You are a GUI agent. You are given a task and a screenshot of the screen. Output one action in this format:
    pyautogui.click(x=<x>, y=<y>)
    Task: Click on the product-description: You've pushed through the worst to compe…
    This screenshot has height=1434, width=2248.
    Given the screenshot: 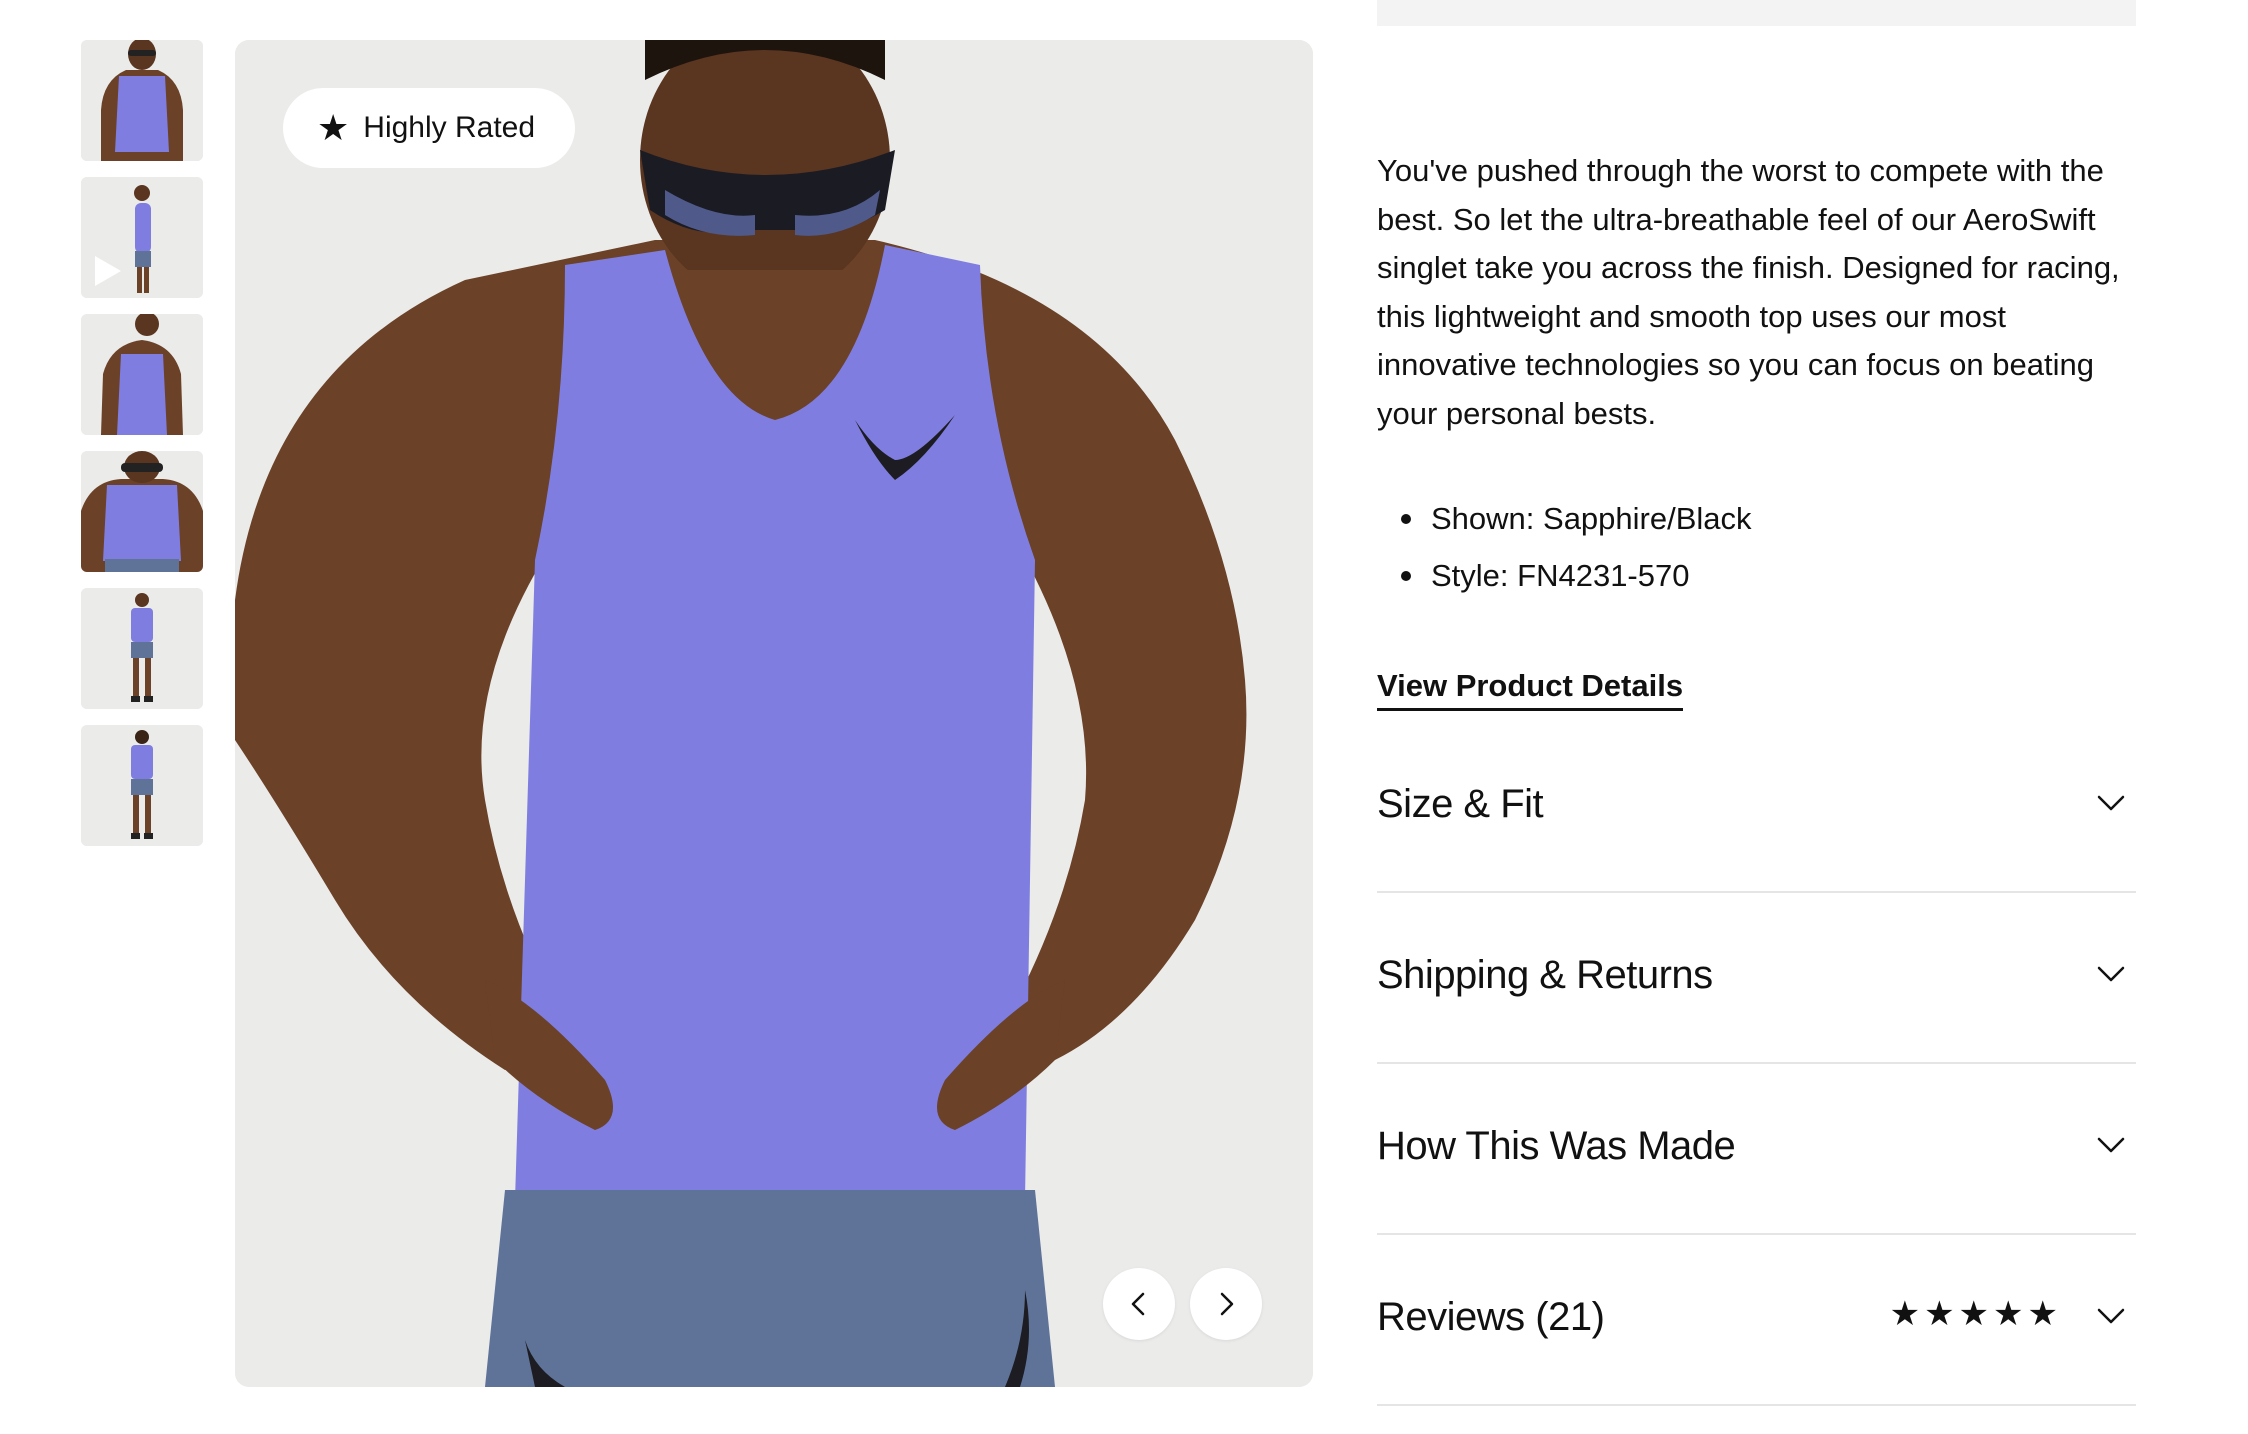 What is the action you would take?
    pyautogui.click(x=1748, y=292)
    